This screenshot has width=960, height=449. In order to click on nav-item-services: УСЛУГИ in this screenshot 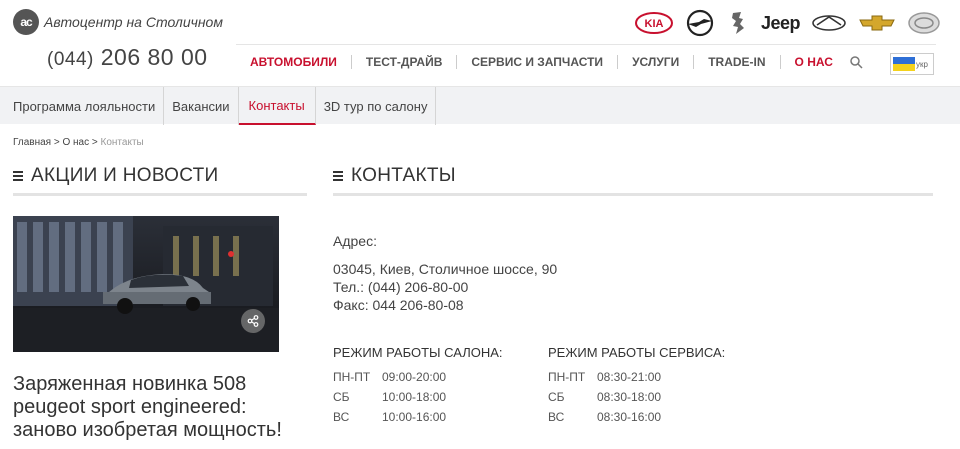, I will do `click(656, 62)`.